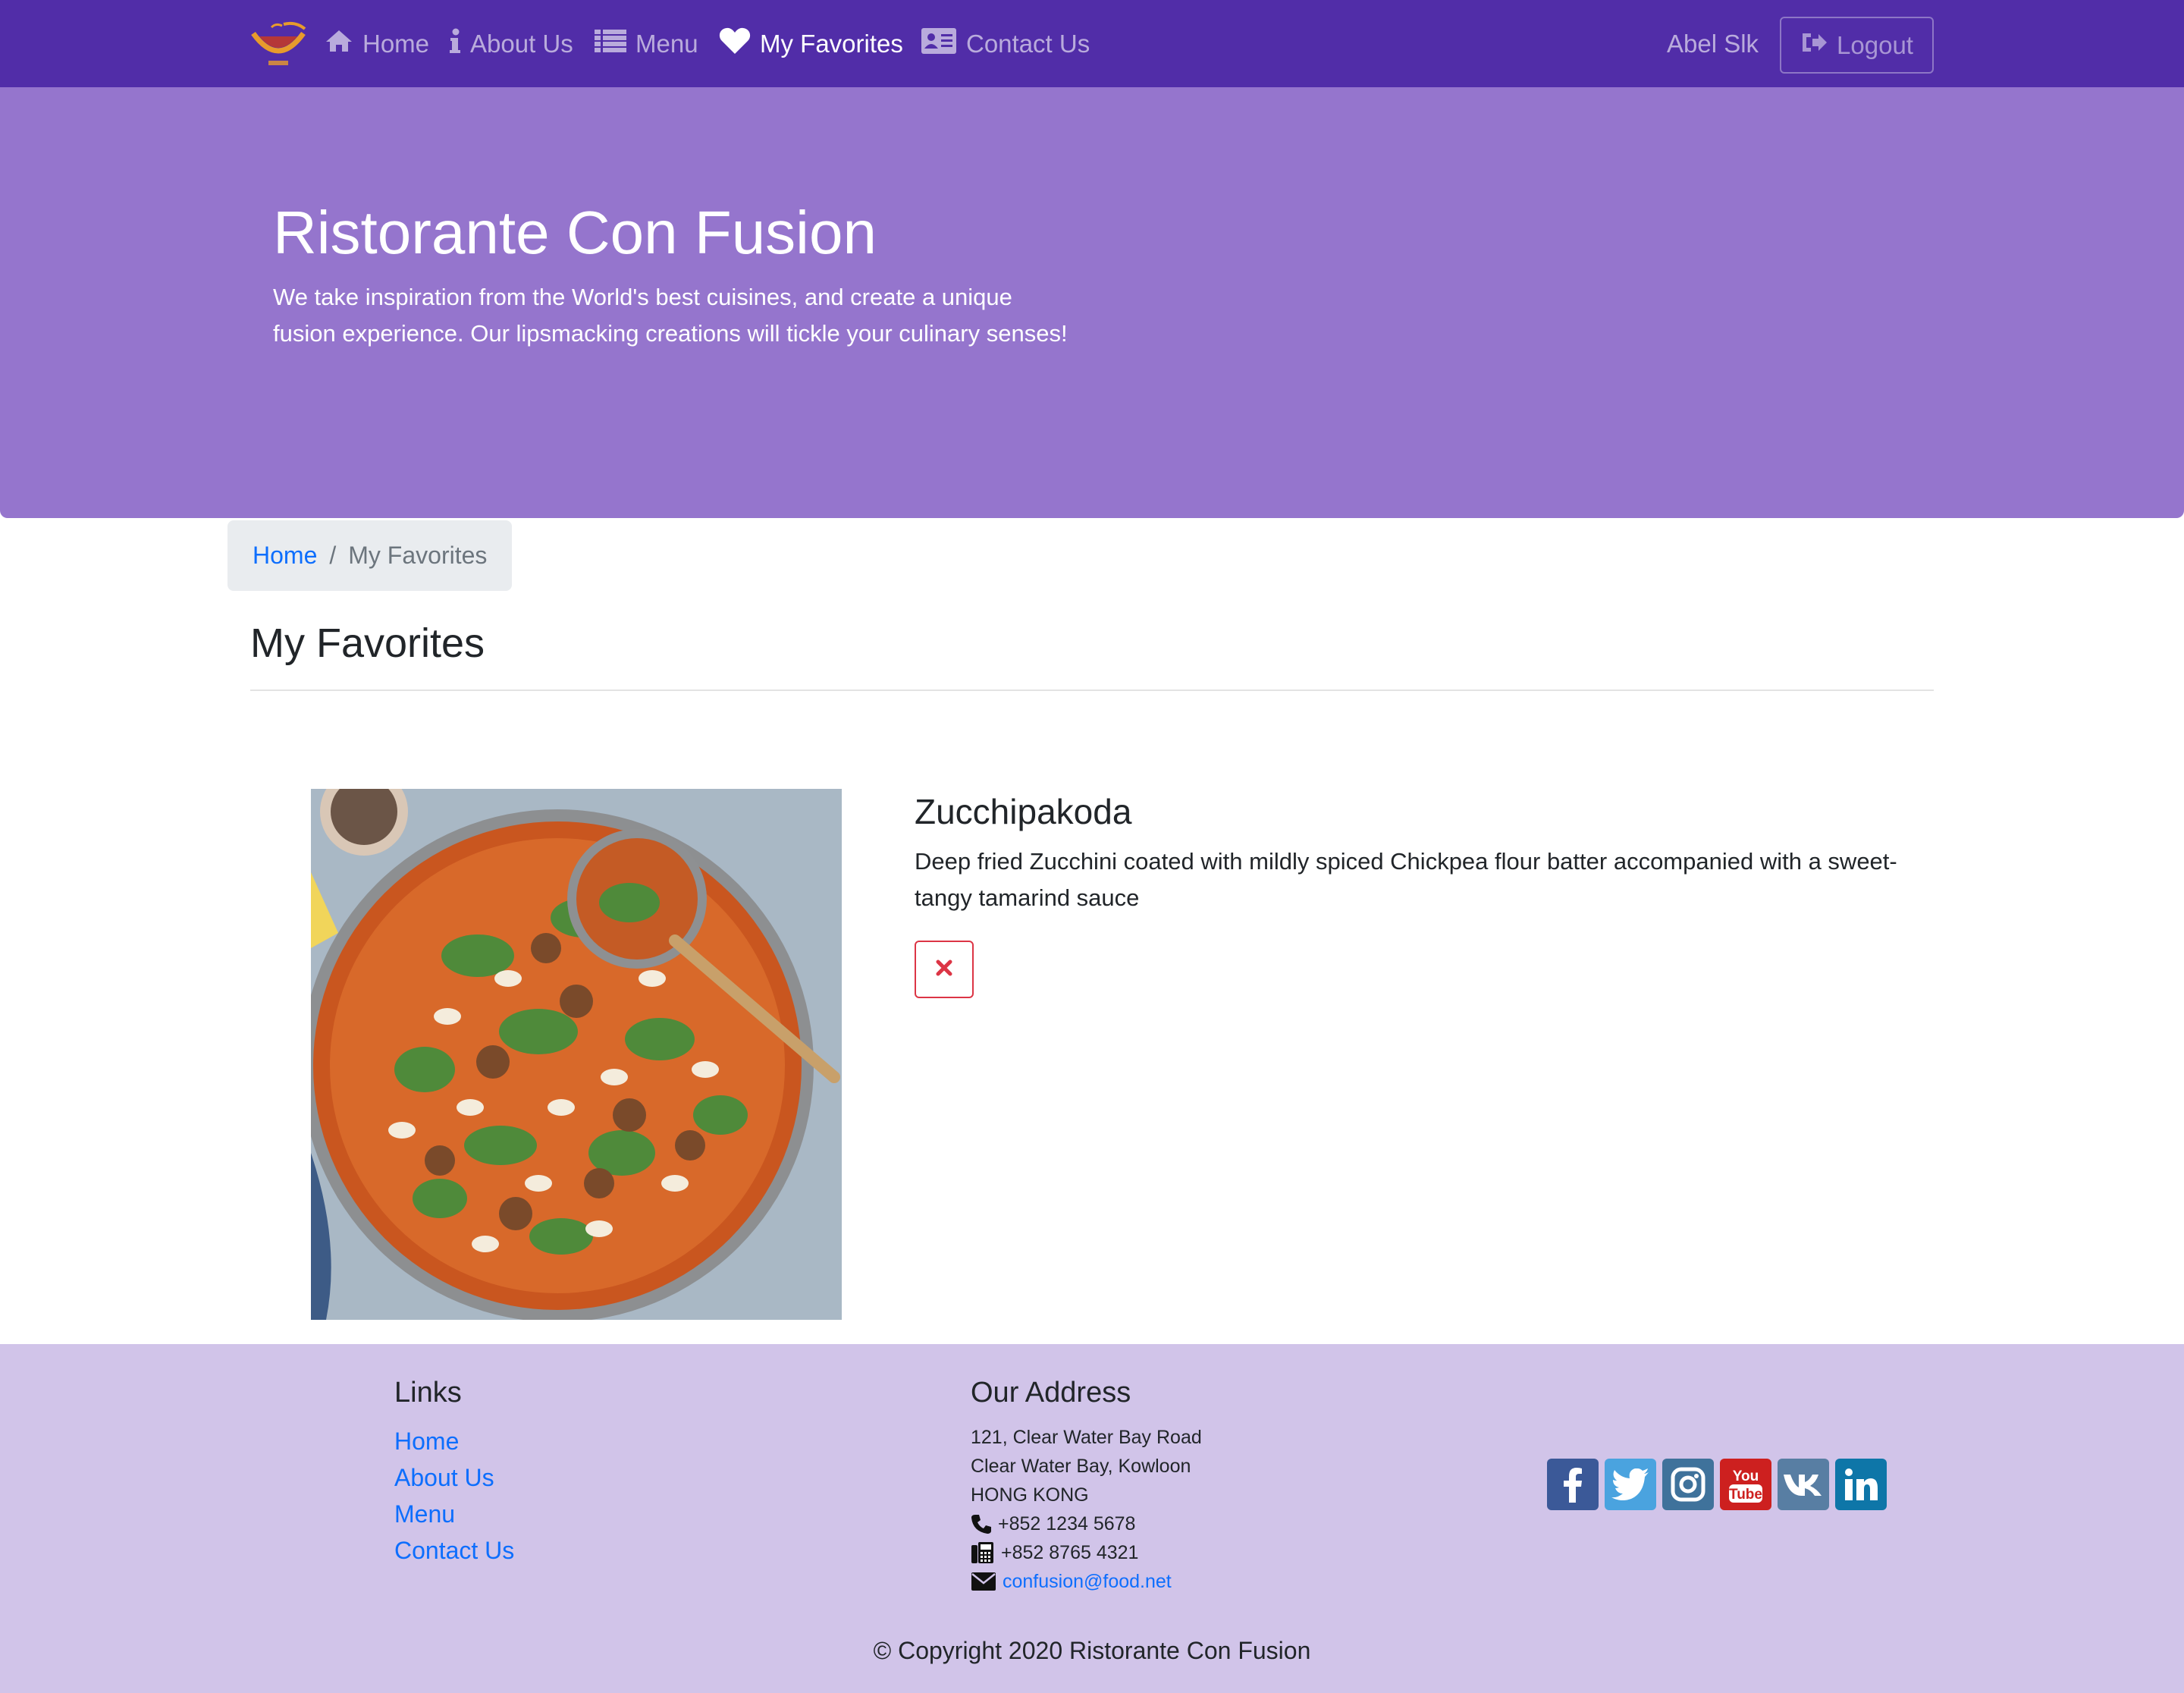 The height and width of the screenshot is (1693, 2184). Describe the element at coordinates (428, 1393) in the screenshot. I see `footer-links-heading: Links` at that location.